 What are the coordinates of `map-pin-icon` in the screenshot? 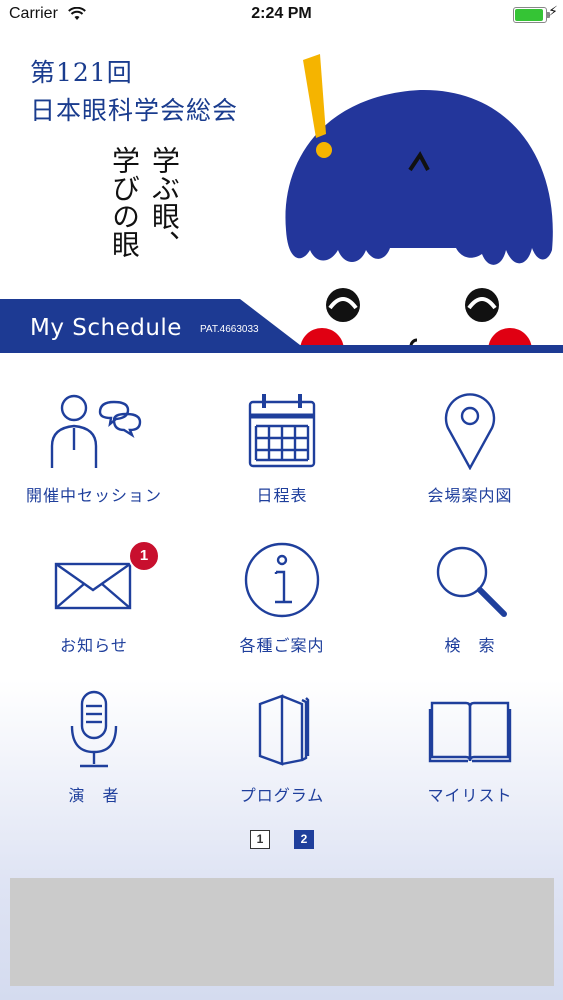 It's located at (469, 430).